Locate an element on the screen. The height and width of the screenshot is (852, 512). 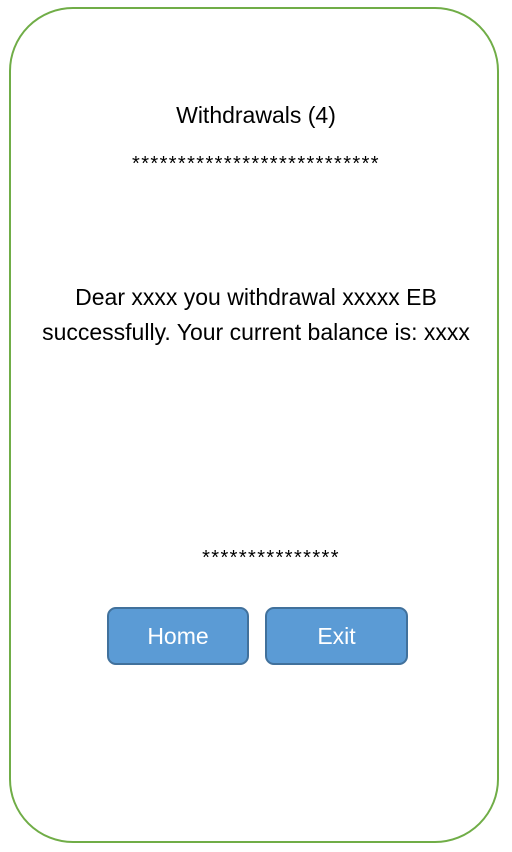
home-button-label: Home is located at coordinates (178, 635).